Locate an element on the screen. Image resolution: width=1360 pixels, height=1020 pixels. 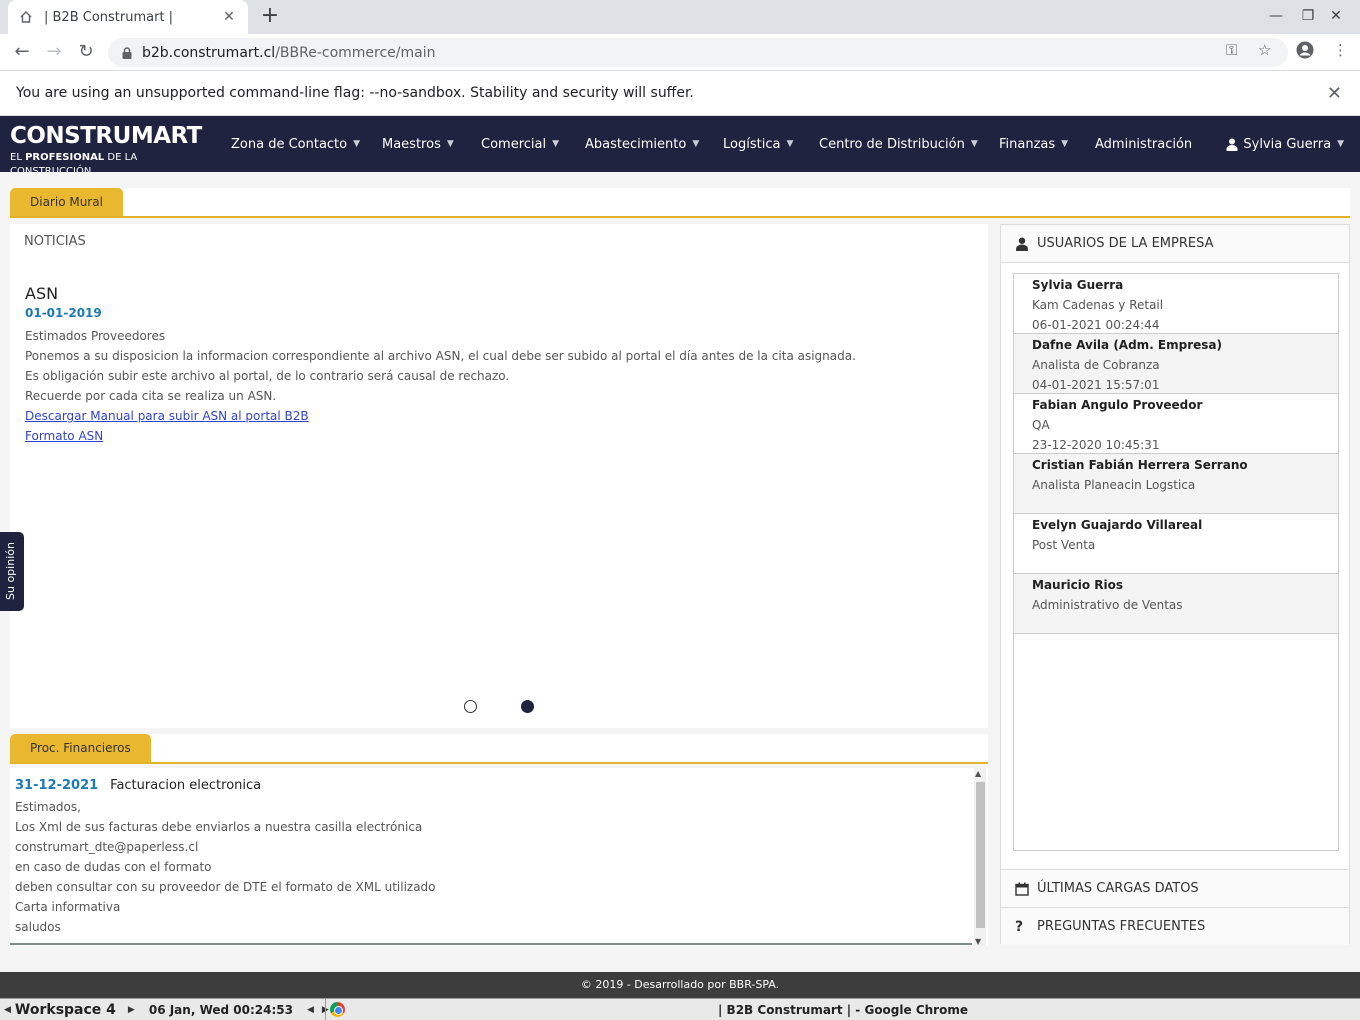
user-name: Dafne Avila (Adm. Empresa) is located at coordinates (1127, 345).